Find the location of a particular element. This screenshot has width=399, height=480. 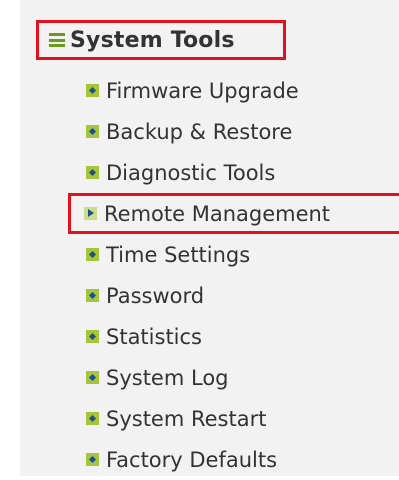

play-bullet-icon is located at coordinates (90, 213).